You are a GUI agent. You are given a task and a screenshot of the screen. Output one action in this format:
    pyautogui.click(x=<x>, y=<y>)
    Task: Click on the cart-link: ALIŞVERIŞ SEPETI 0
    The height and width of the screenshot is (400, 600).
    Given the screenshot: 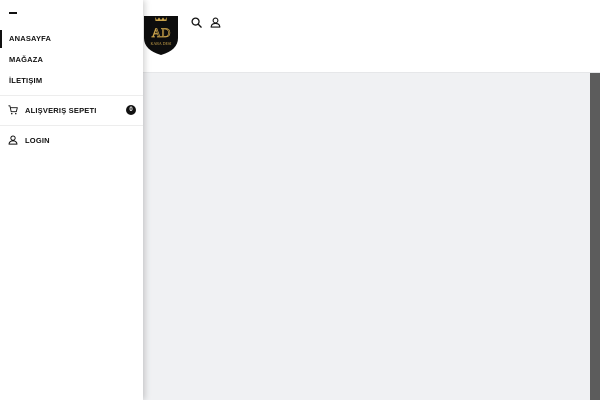 What is the action you would take?
    pyautogui.click(x=72, y=110)
    